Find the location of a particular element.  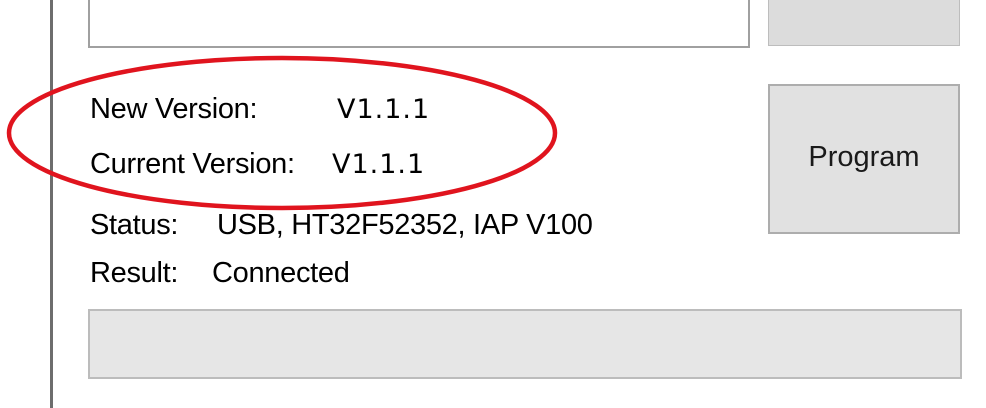

file-path-field is located at coordinates (419, 24).